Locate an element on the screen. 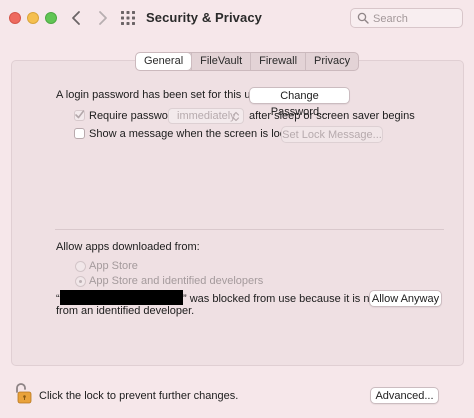 This screenshot has width=474, height=418. after-sleep-text: after sleep or screen saver begins is located at coordinates (332, 116).